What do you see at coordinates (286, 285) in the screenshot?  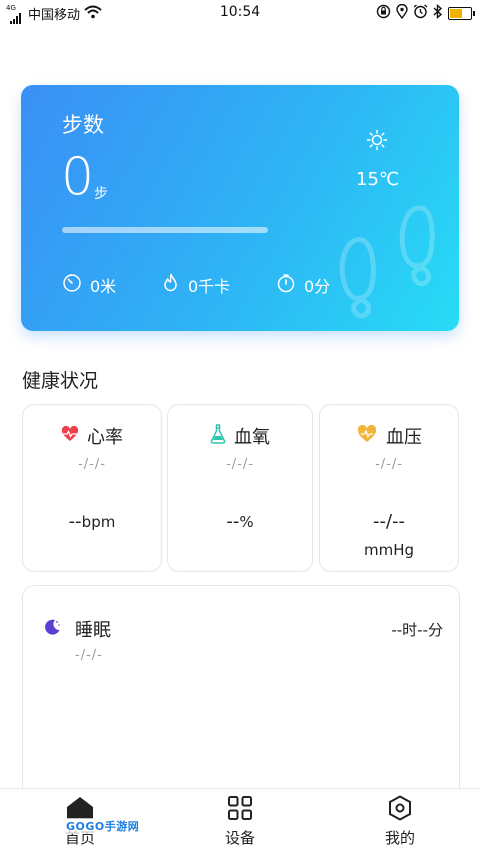 I see `stopwatch-icon` at bounding box center [286, 285].